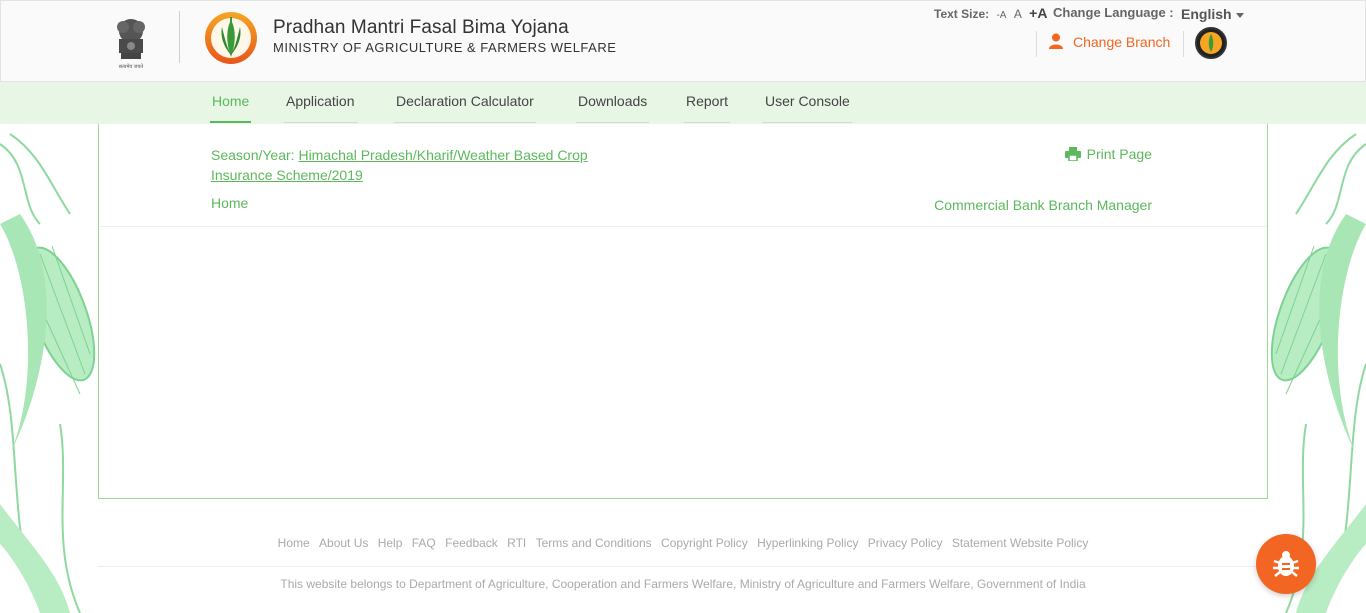 This screenshot has height=613, width=1366. I want to click on footer-link-rti: RTI, so click(516, 543).